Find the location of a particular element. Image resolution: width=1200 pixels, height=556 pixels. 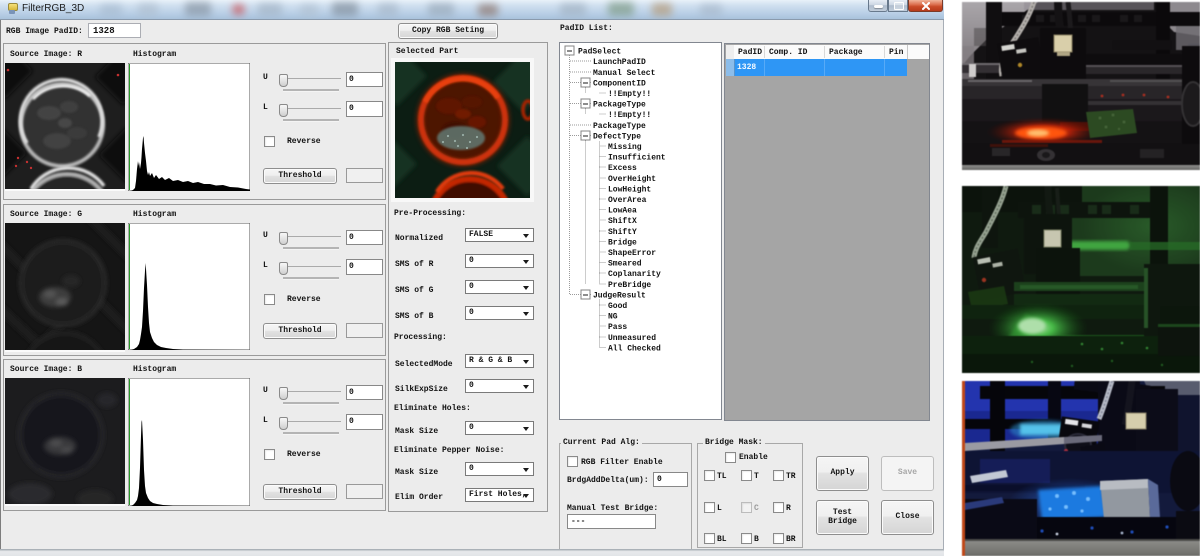

svg-text: Unmeasured is located at coordinates (632, 338).